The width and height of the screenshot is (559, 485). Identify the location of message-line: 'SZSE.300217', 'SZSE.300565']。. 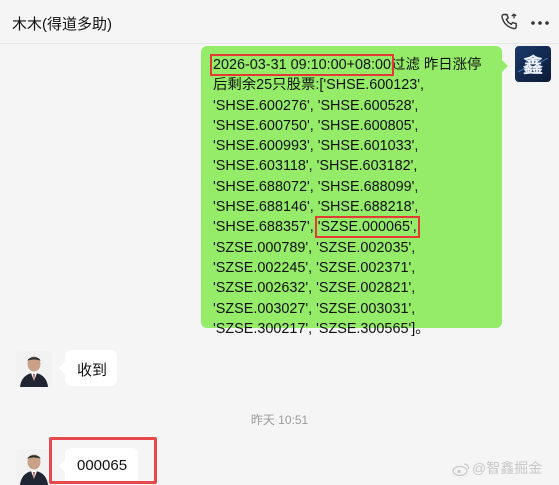
(352, 329).